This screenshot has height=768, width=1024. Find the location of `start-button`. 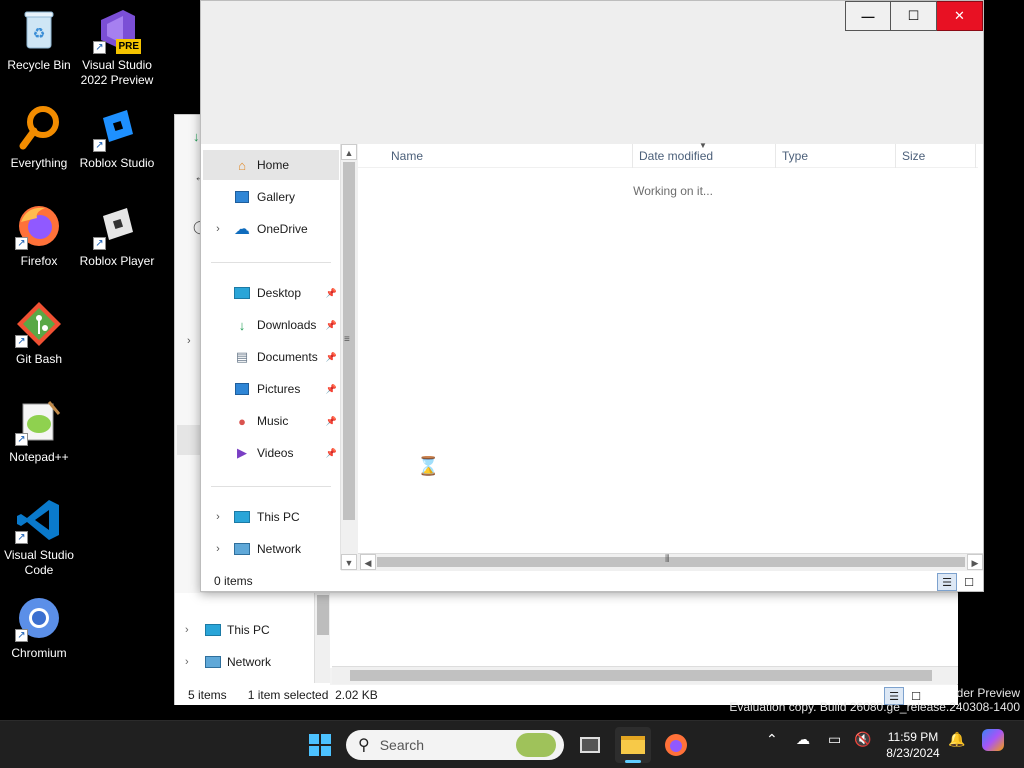

start-button is located at coordinates (320, 745).